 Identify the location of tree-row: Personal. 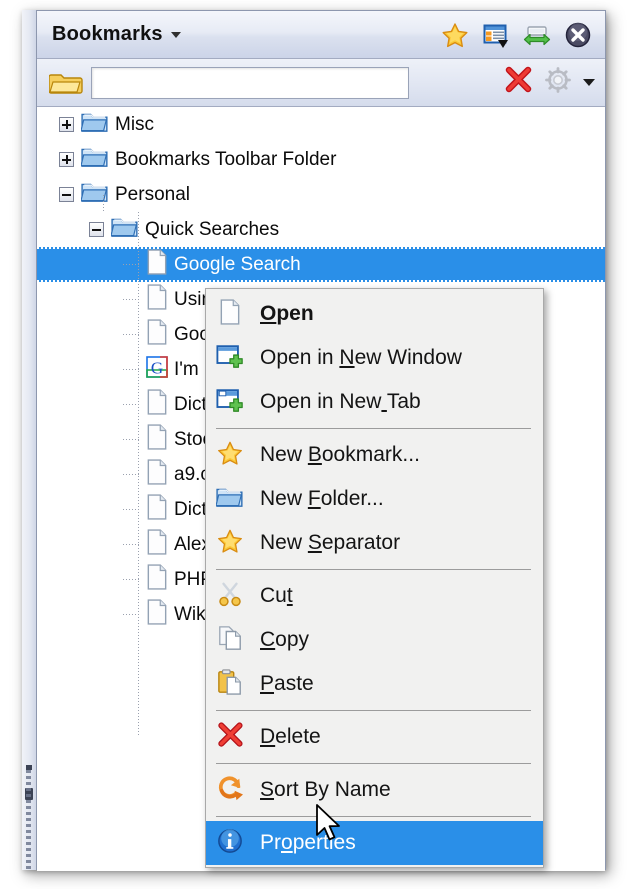
(321, 194).